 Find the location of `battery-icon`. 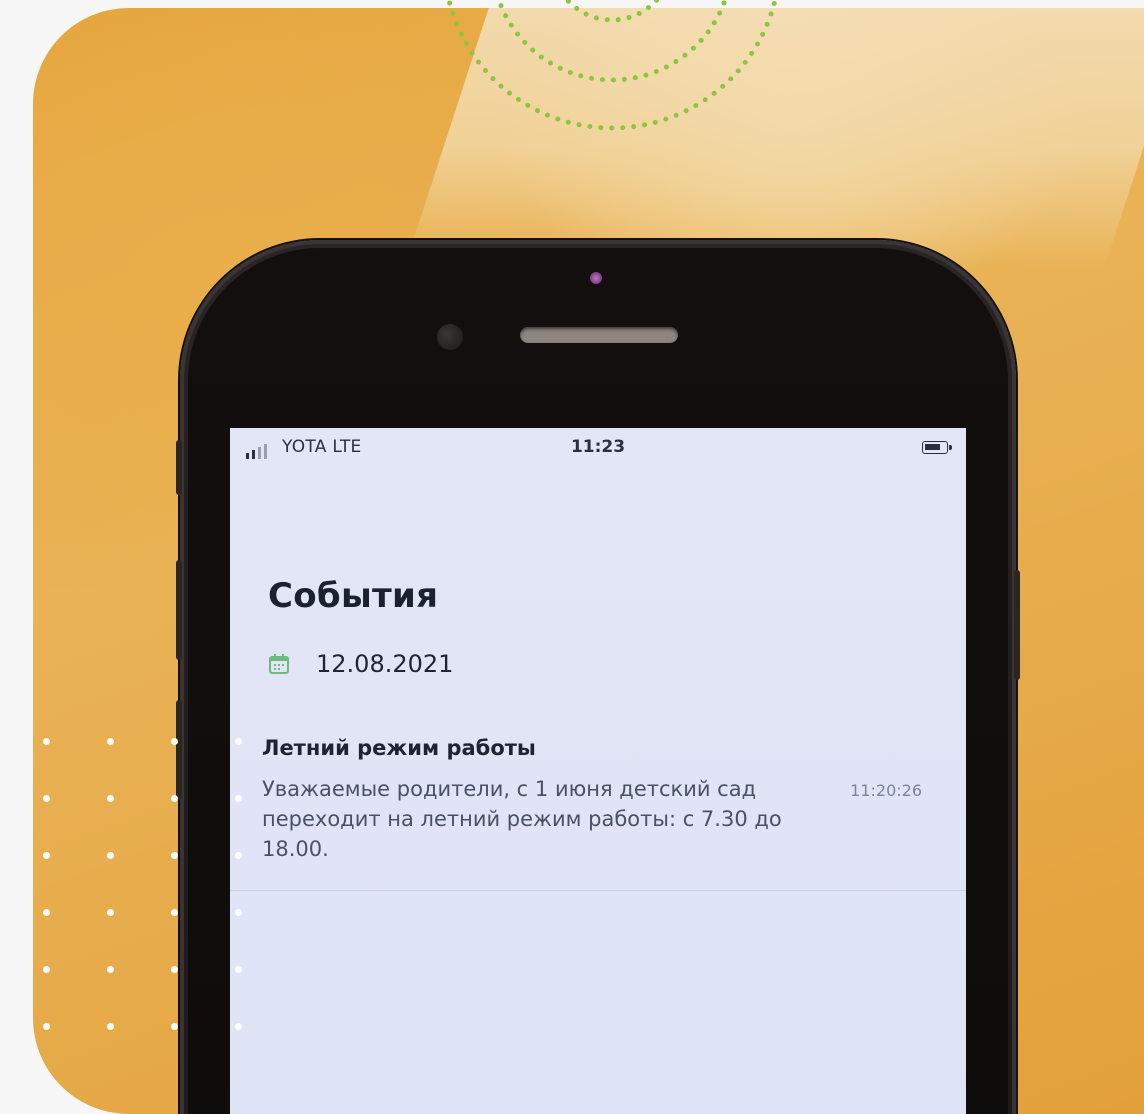

battery-icon is located at coordinates (937, 447).